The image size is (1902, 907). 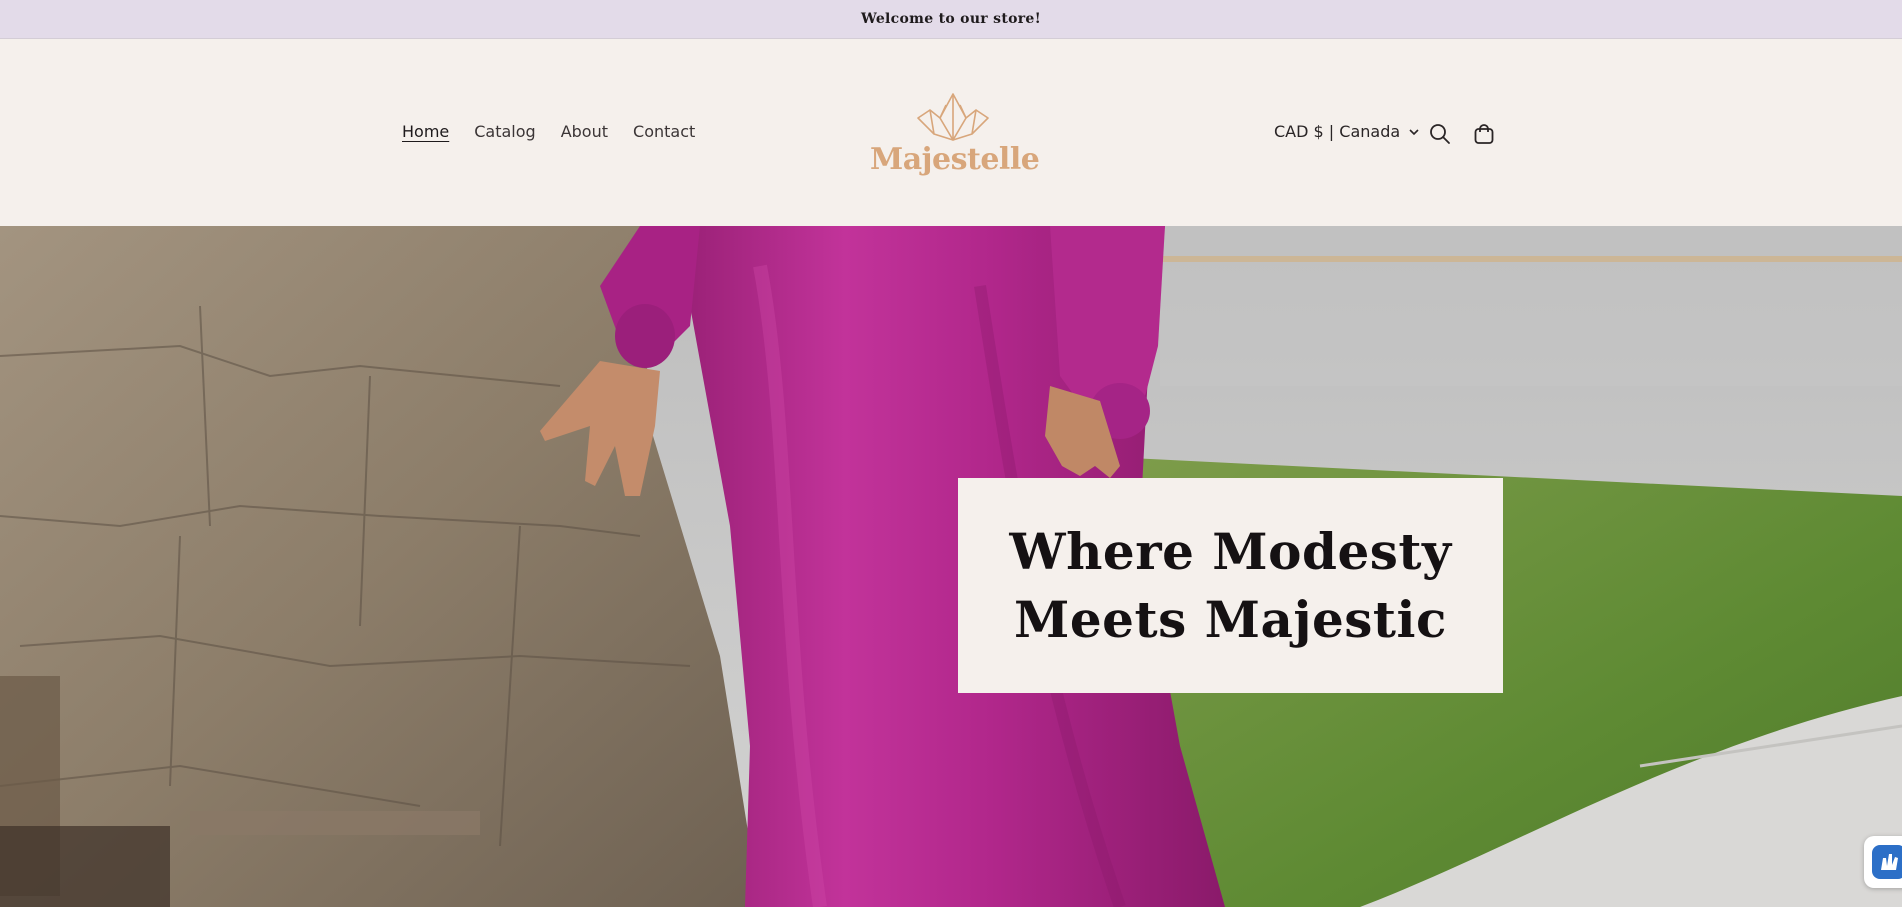 I want to click on brand-logo: Majestelle, so click(x=955, y=138).